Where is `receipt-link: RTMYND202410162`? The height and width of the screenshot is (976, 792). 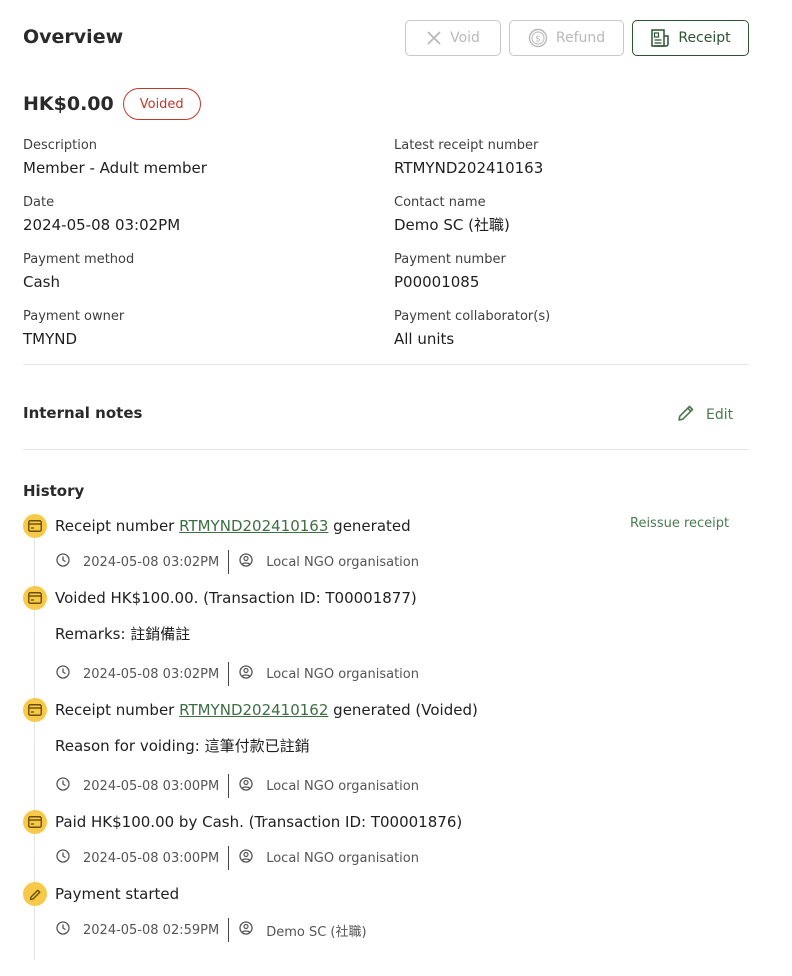
receipt-link: RTMYND202410162 is located at coordinates (253, 710).